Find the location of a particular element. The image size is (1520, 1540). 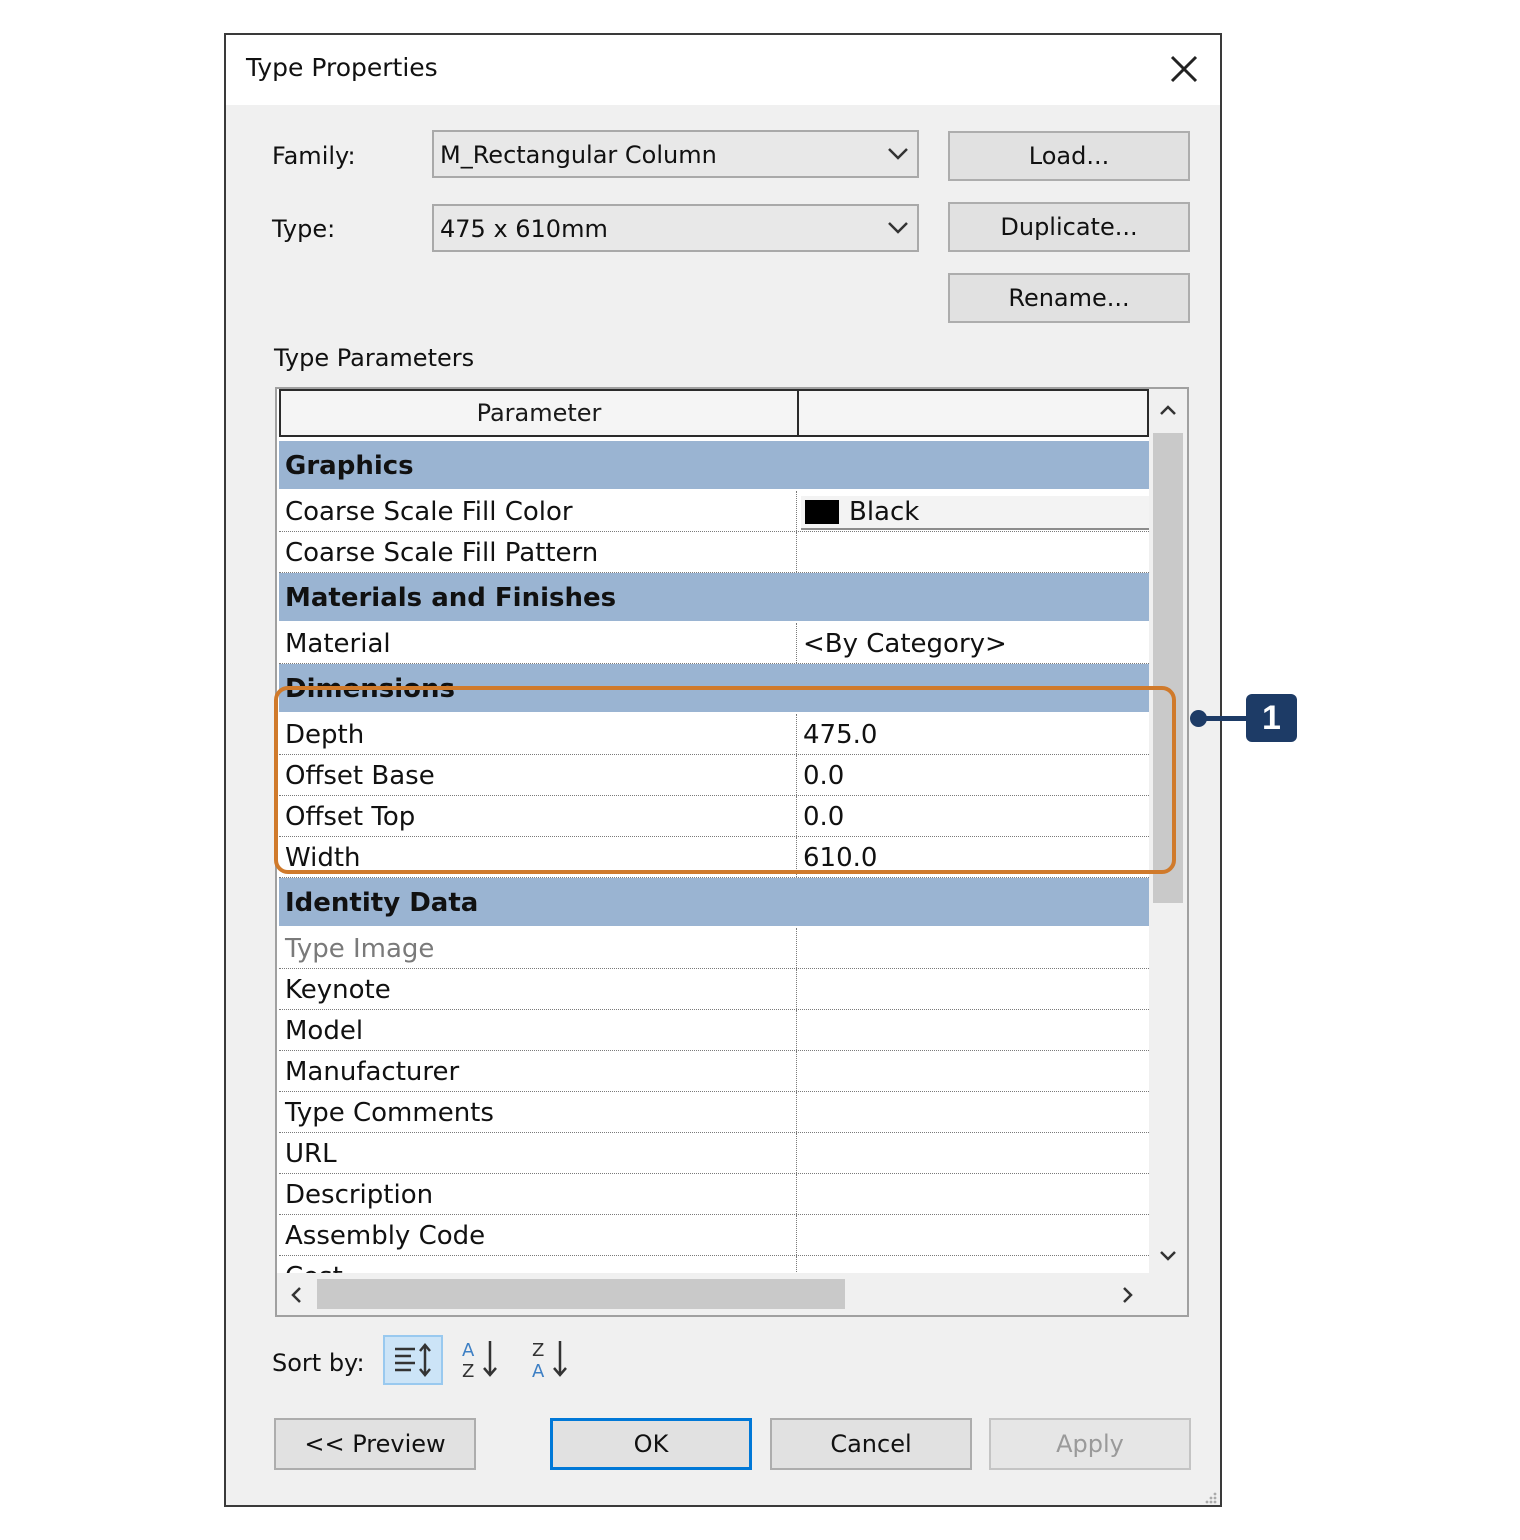

family-dropdown-value: M_Rectangular Column is located at coordinates (578, 155).